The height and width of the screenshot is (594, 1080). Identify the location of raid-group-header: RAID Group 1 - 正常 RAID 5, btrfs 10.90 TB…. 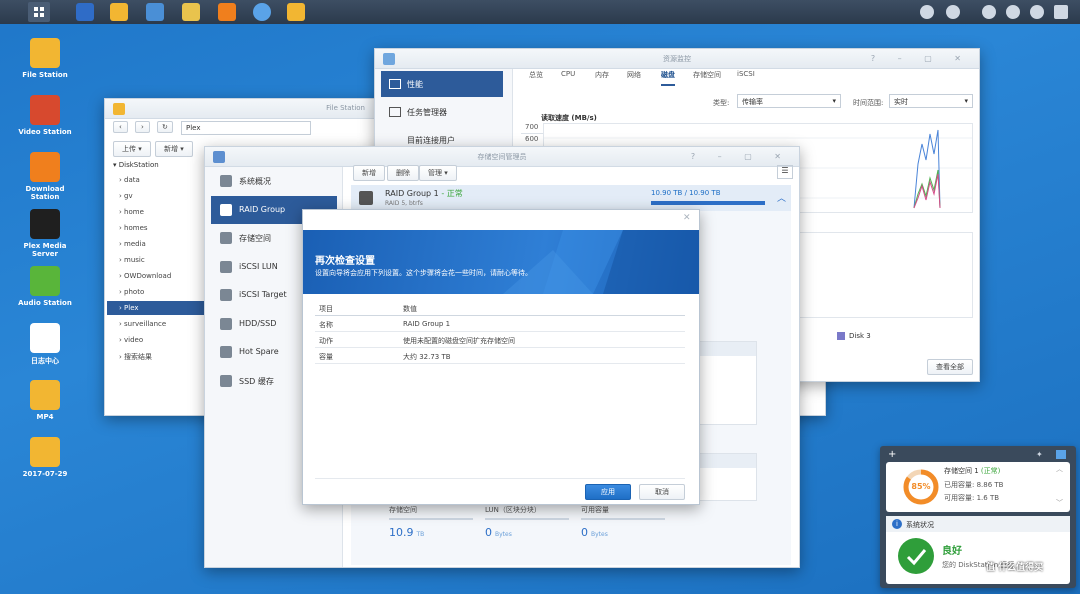
(571, 198).